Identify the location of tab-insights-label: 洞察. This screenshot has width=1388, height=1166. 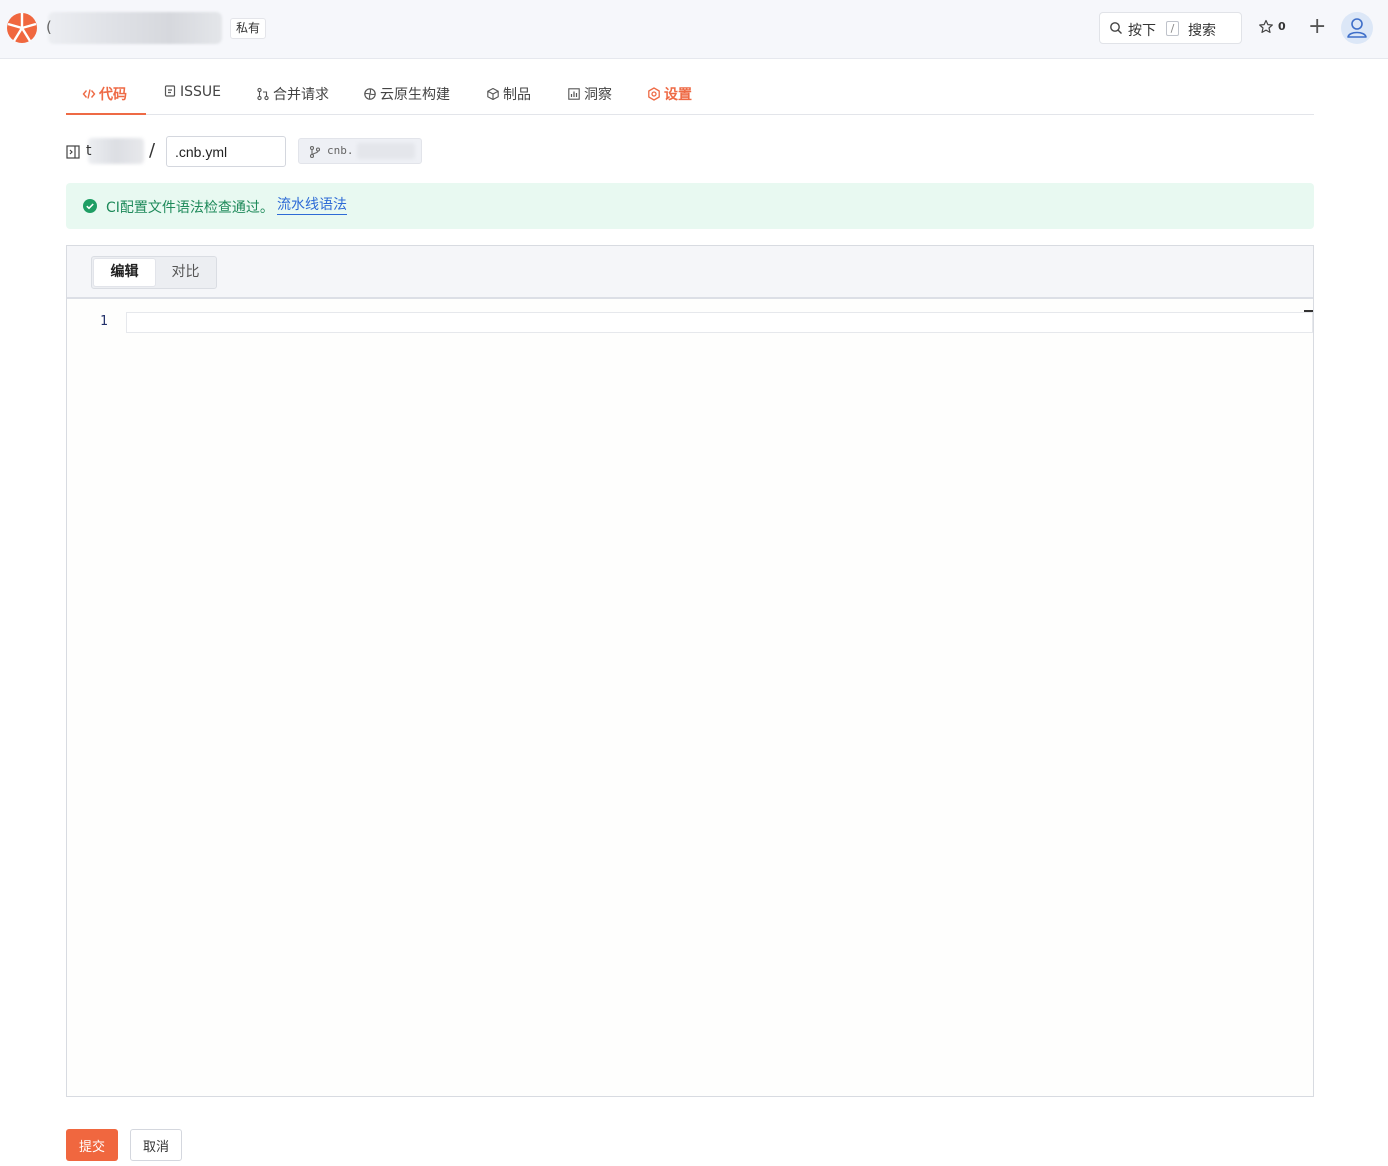
(598, 95).